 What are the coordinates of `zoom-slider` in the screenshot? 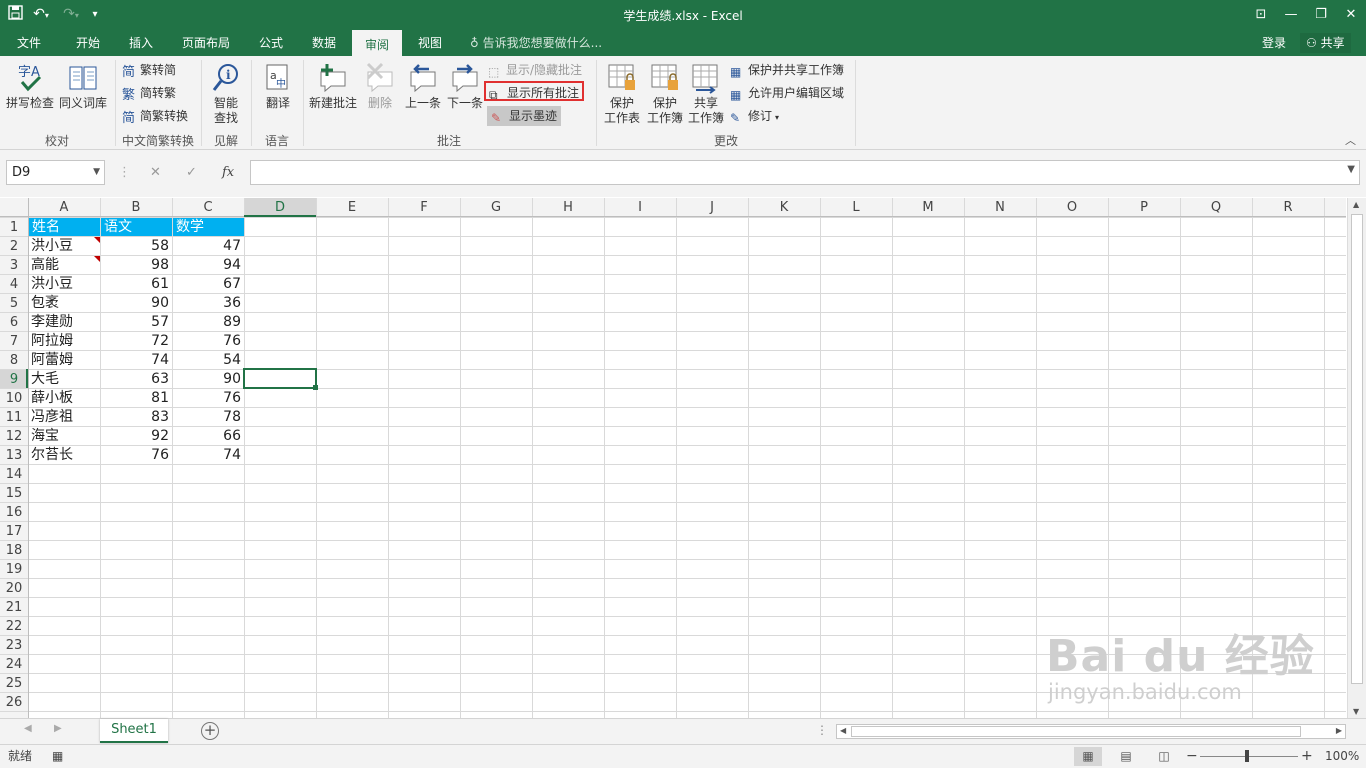 It's located at (1249, 756).